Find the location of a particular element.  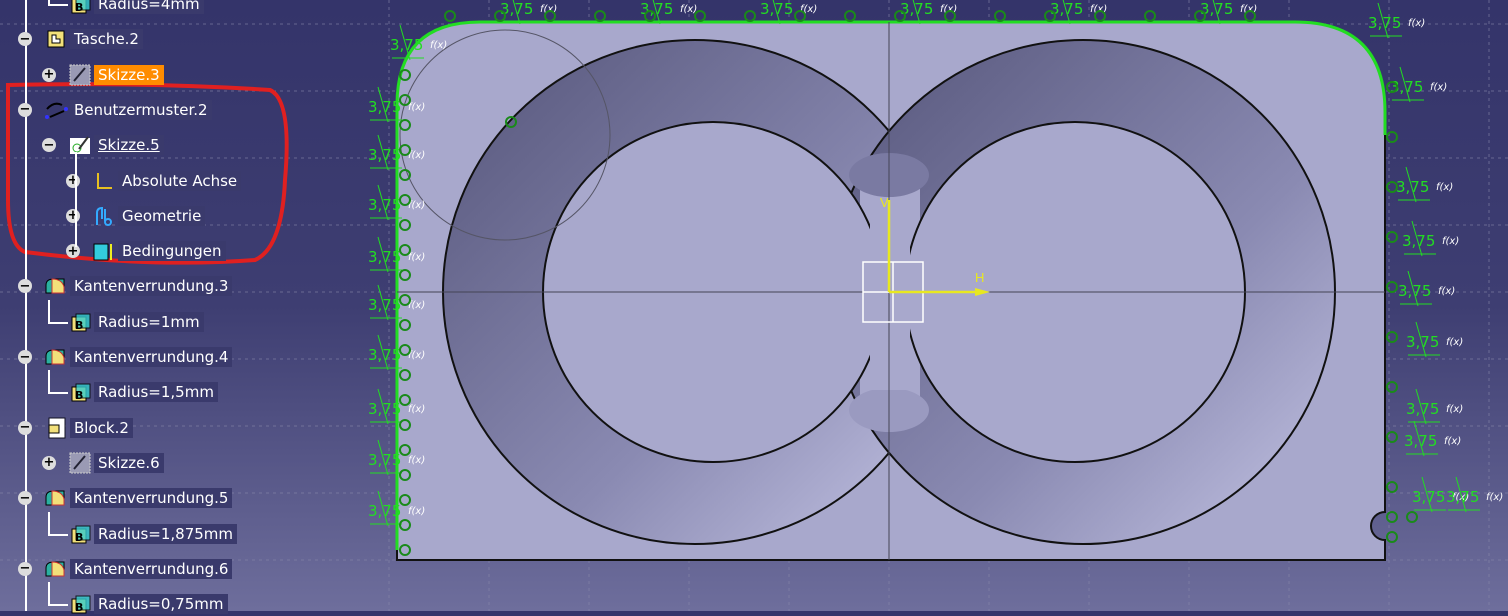

tree-node-label: Geometrie is located at coordinates (162, 215).